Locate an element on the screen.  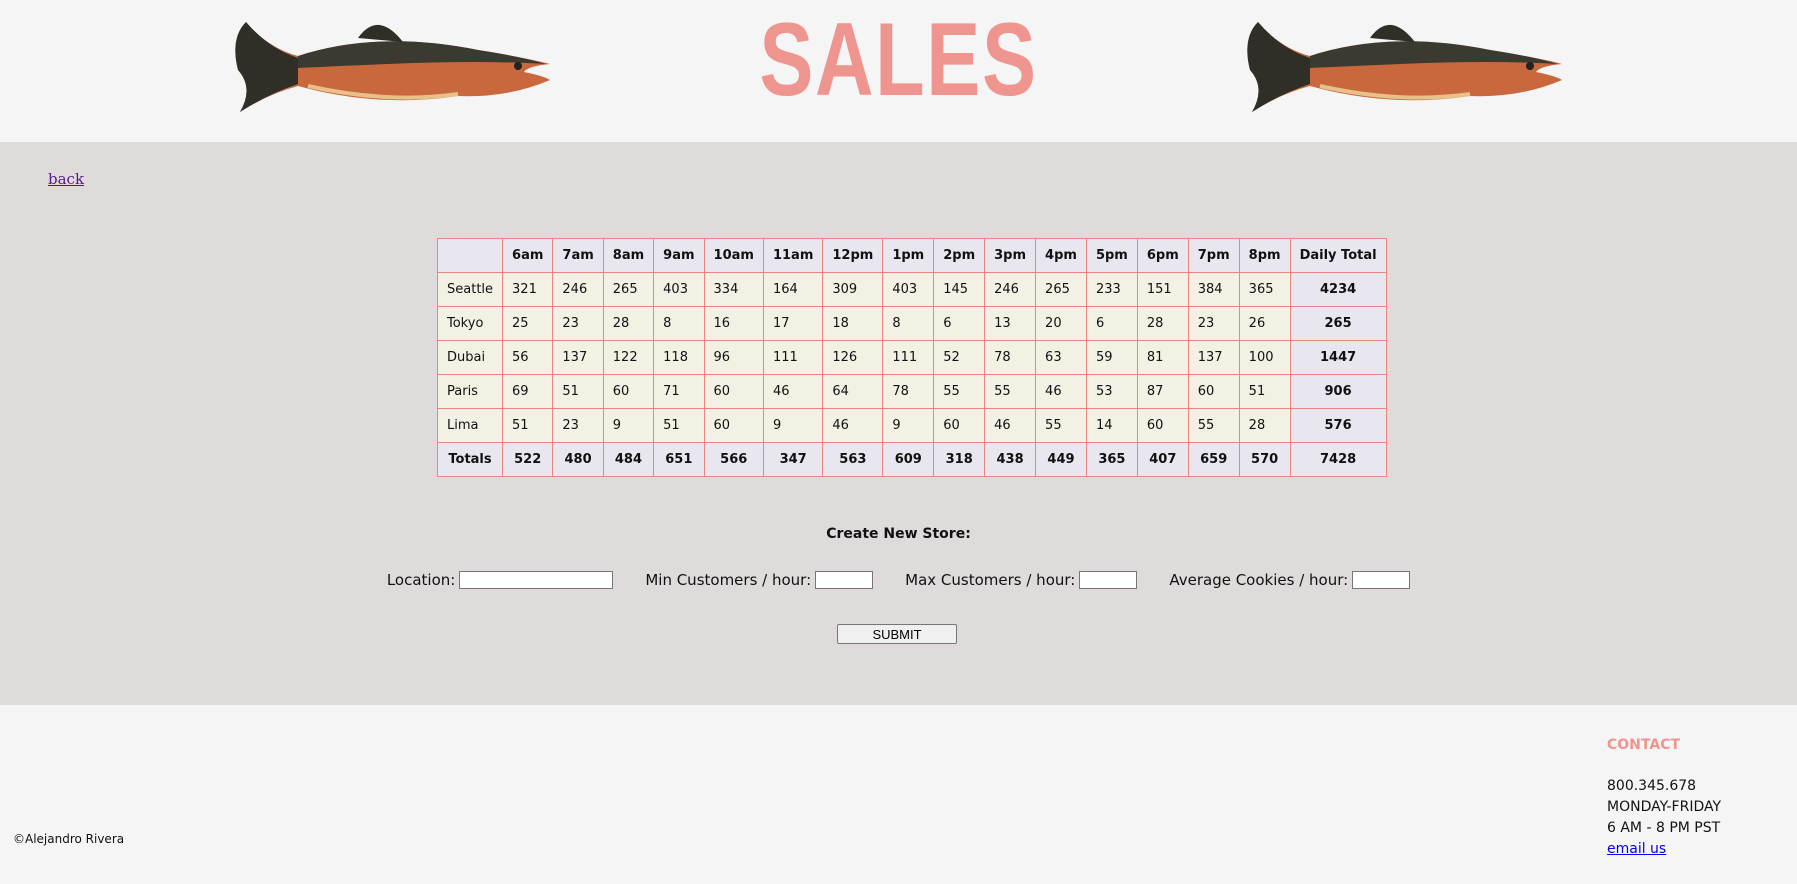
sales-cell: 59 is located at coordinates (1111, 357).